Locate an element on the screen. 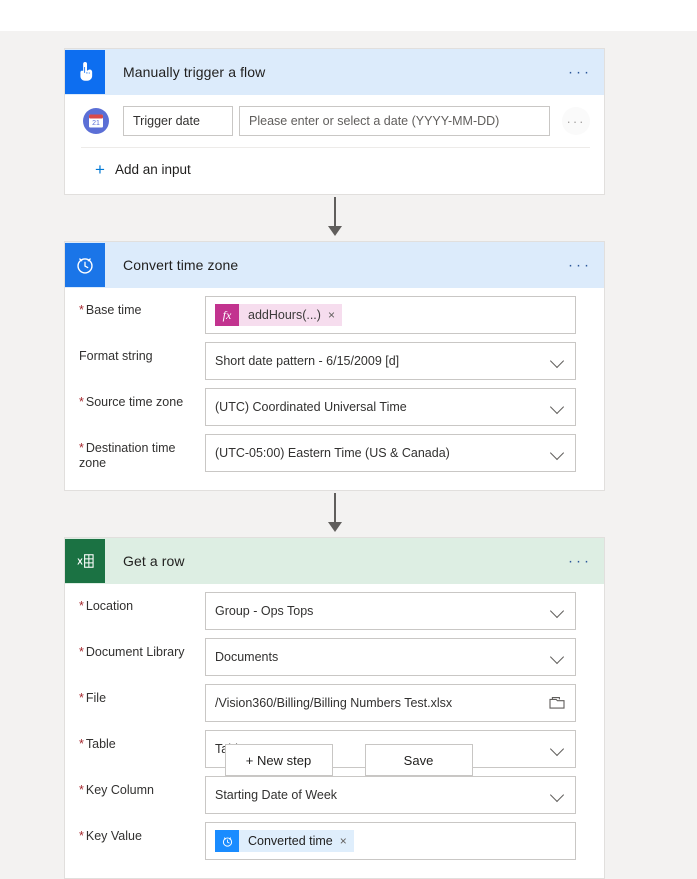 This screenshot has width=697, height=879. fx-token-addhours: fx addHours(...) × is located at coordinates (278, 315).